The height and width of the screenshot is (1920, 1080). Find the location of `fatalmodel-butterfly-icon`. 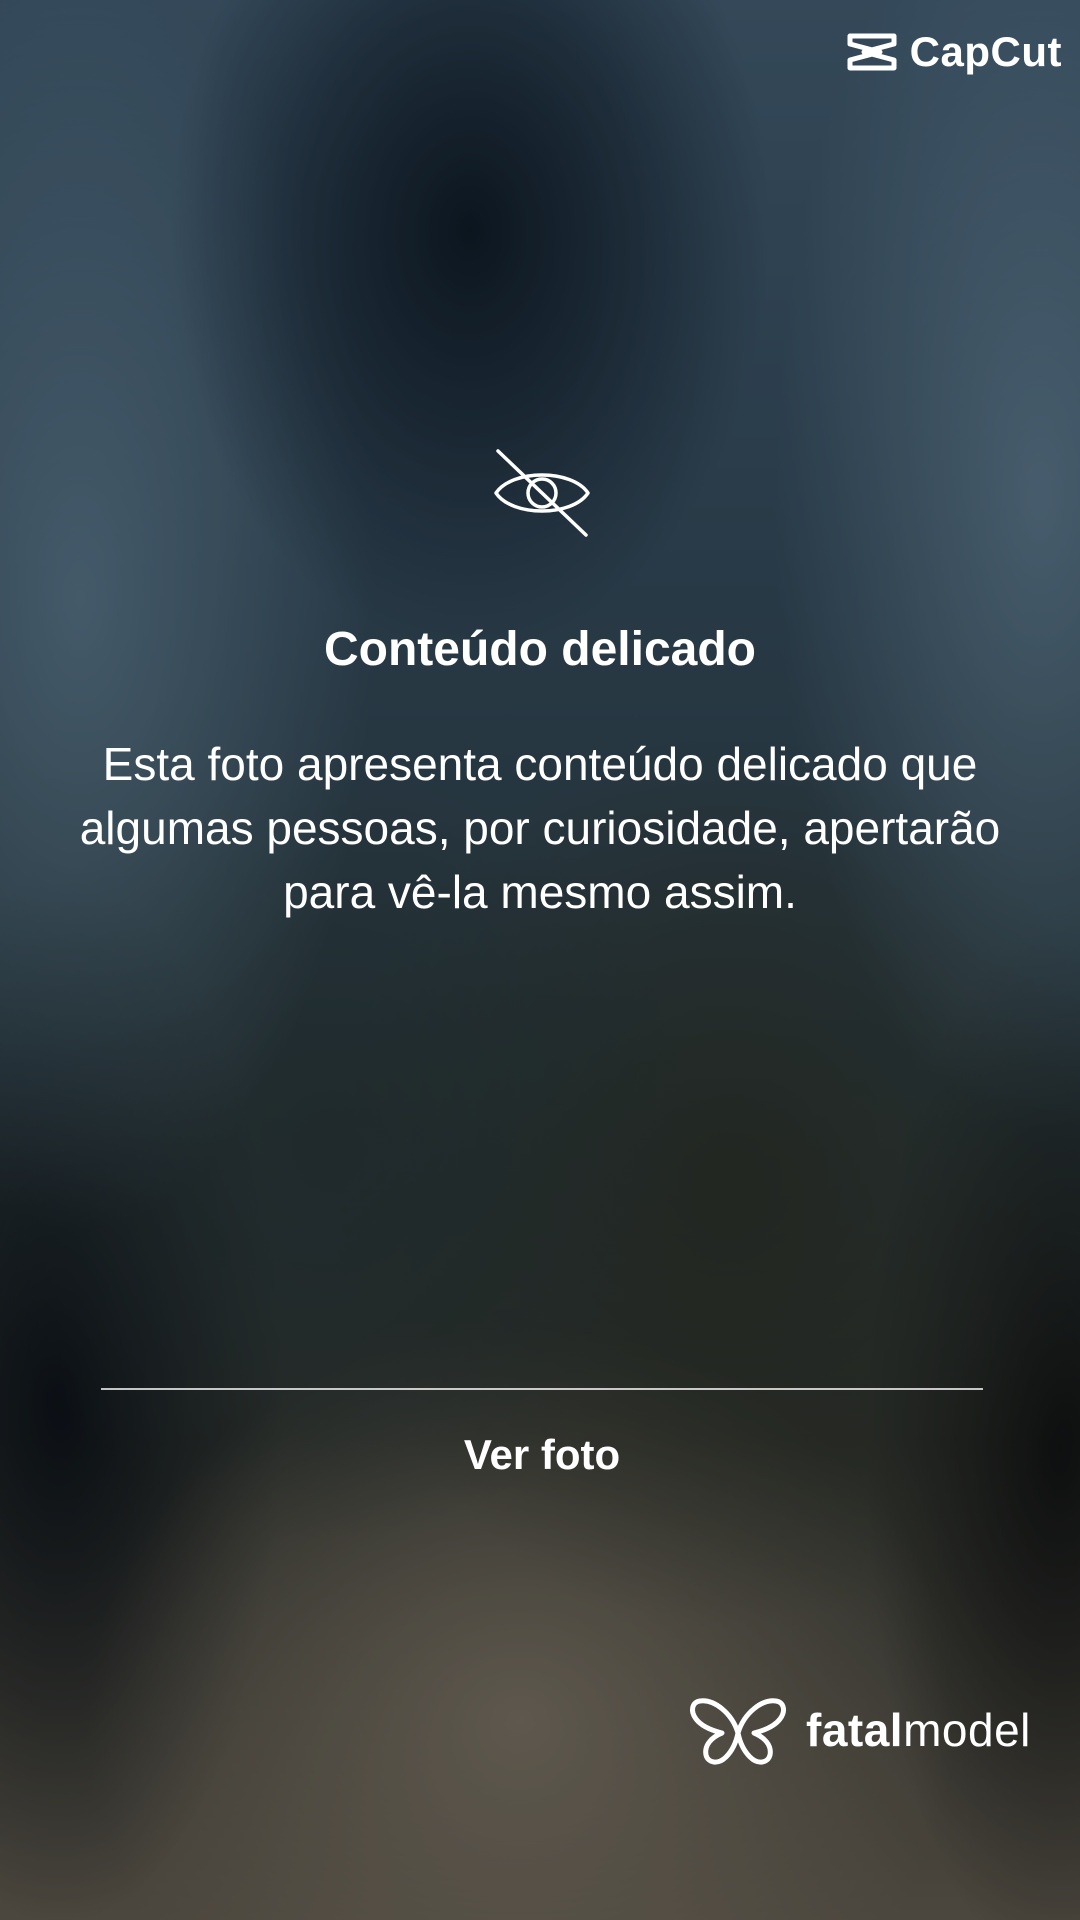

fatalmodel-butterfly-icon is located at coordinates (738, 1731).